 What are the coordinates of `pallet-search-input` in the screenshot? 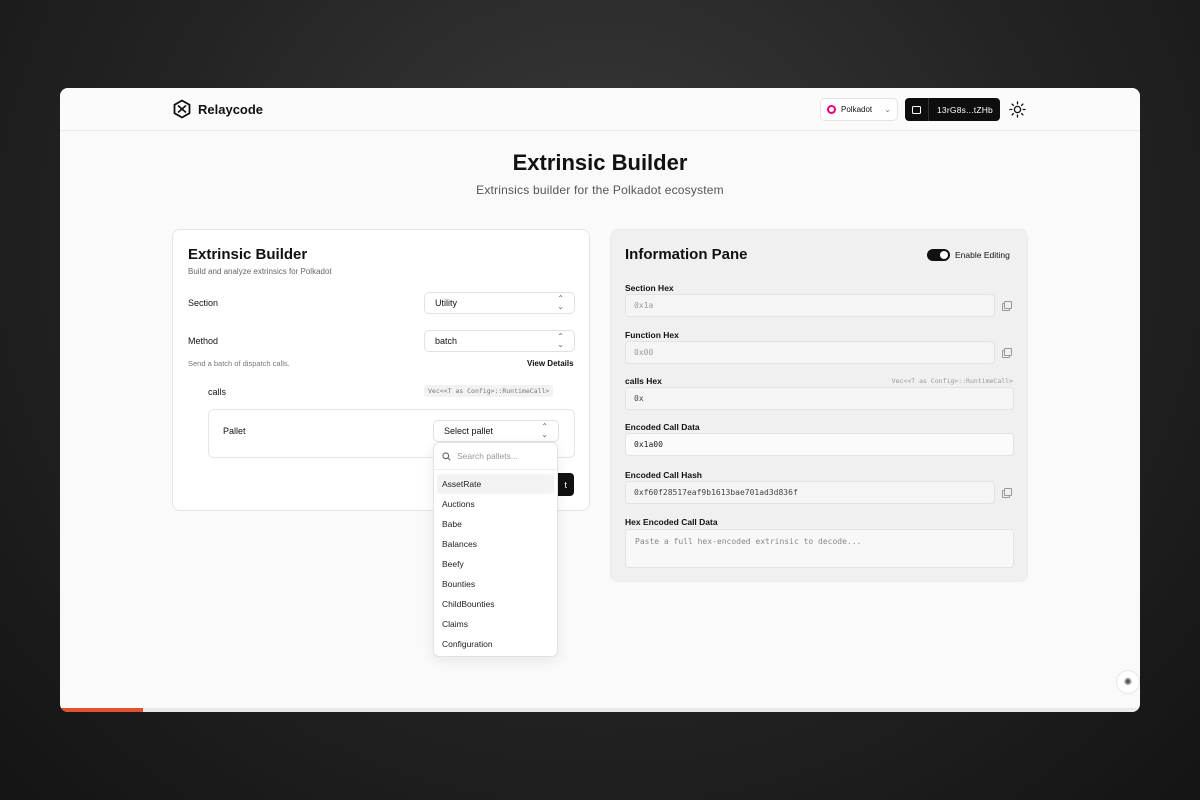 It's located at (502, 456).